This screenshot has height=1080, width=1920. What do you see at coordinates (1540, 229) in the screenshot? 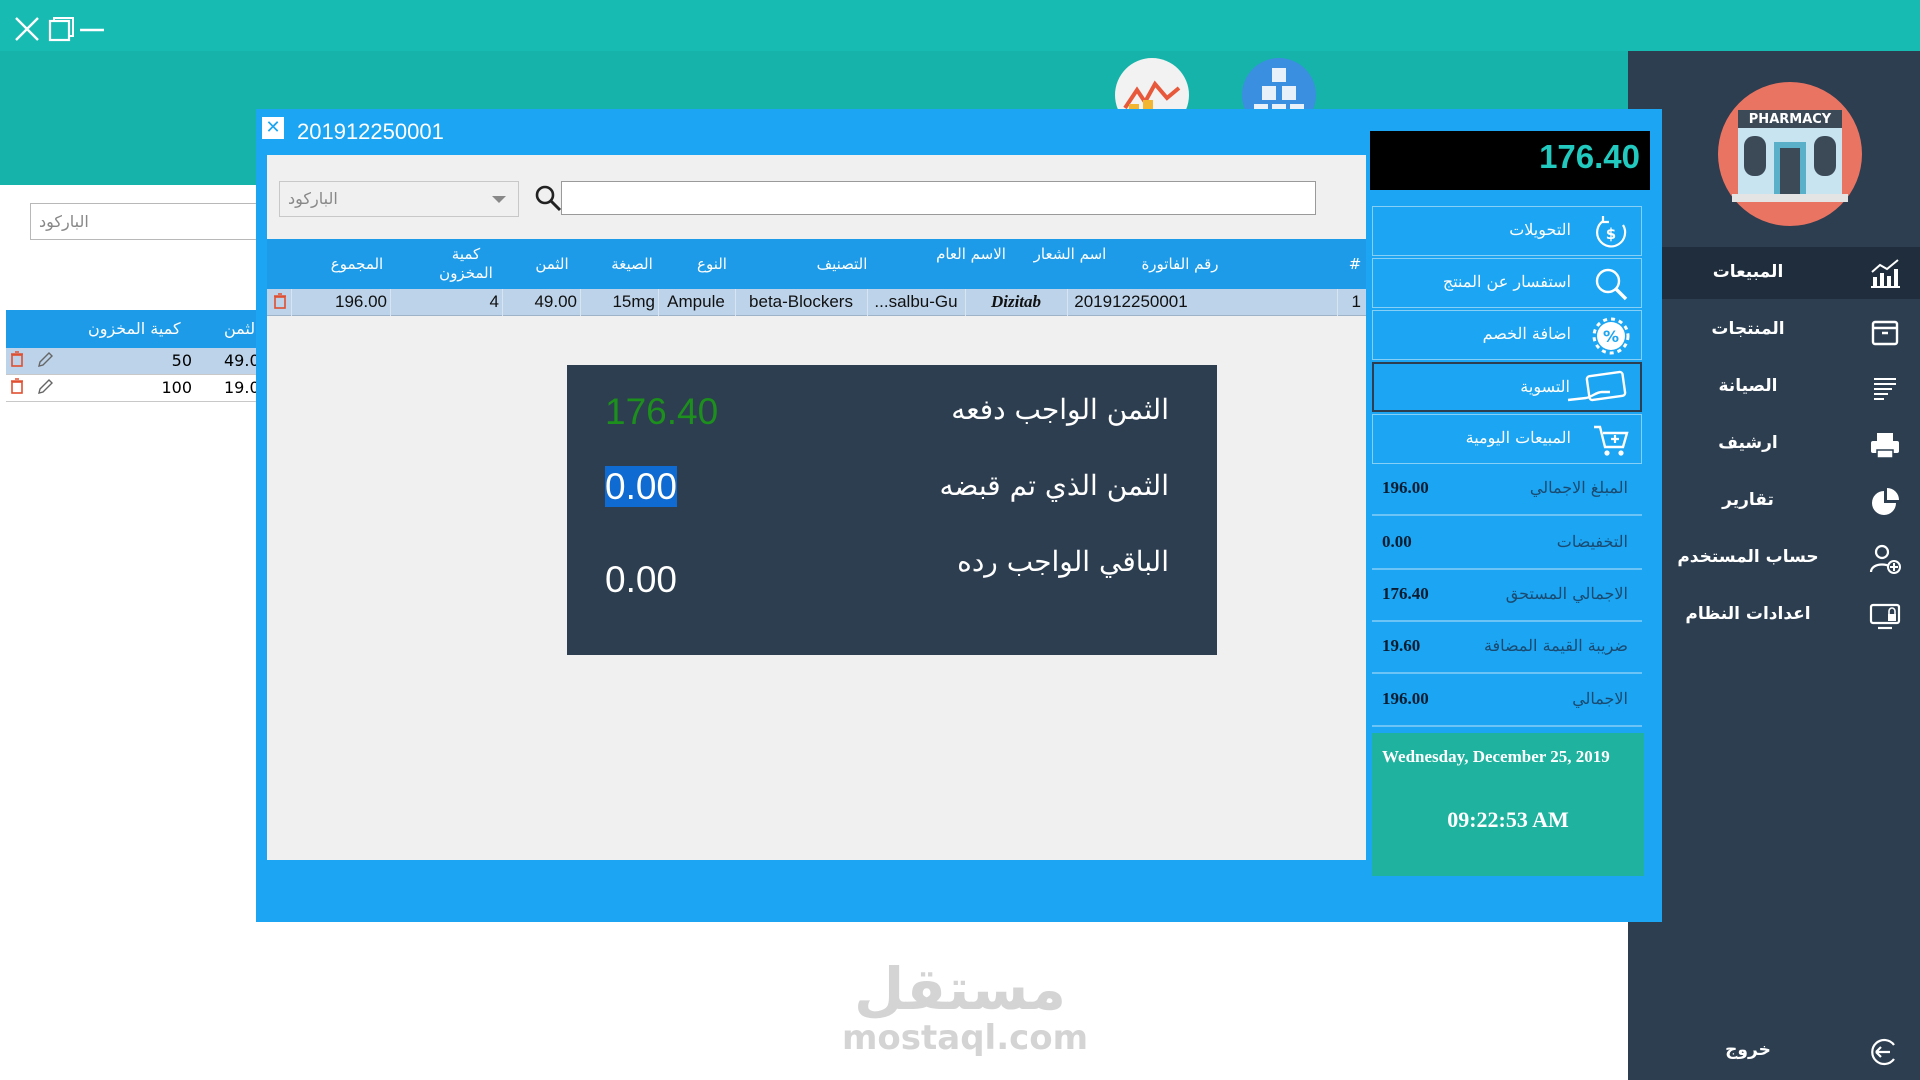
I see `action-label: التحويلات` at bounding box center [1540, 229].